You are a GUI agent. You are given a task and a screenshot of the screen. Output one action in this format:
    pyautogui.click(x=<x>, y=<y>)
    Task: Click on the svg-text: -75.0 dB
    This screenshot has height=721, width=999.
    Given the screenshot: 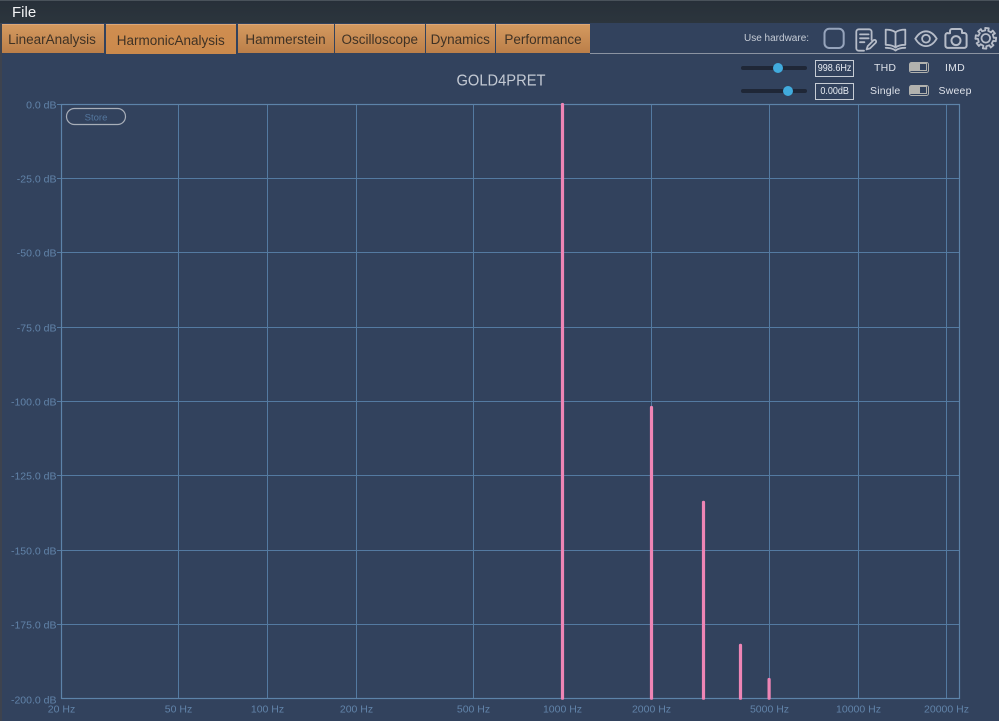 What is the action you would take?
    pyautogui.click(x=37, y=328)
    